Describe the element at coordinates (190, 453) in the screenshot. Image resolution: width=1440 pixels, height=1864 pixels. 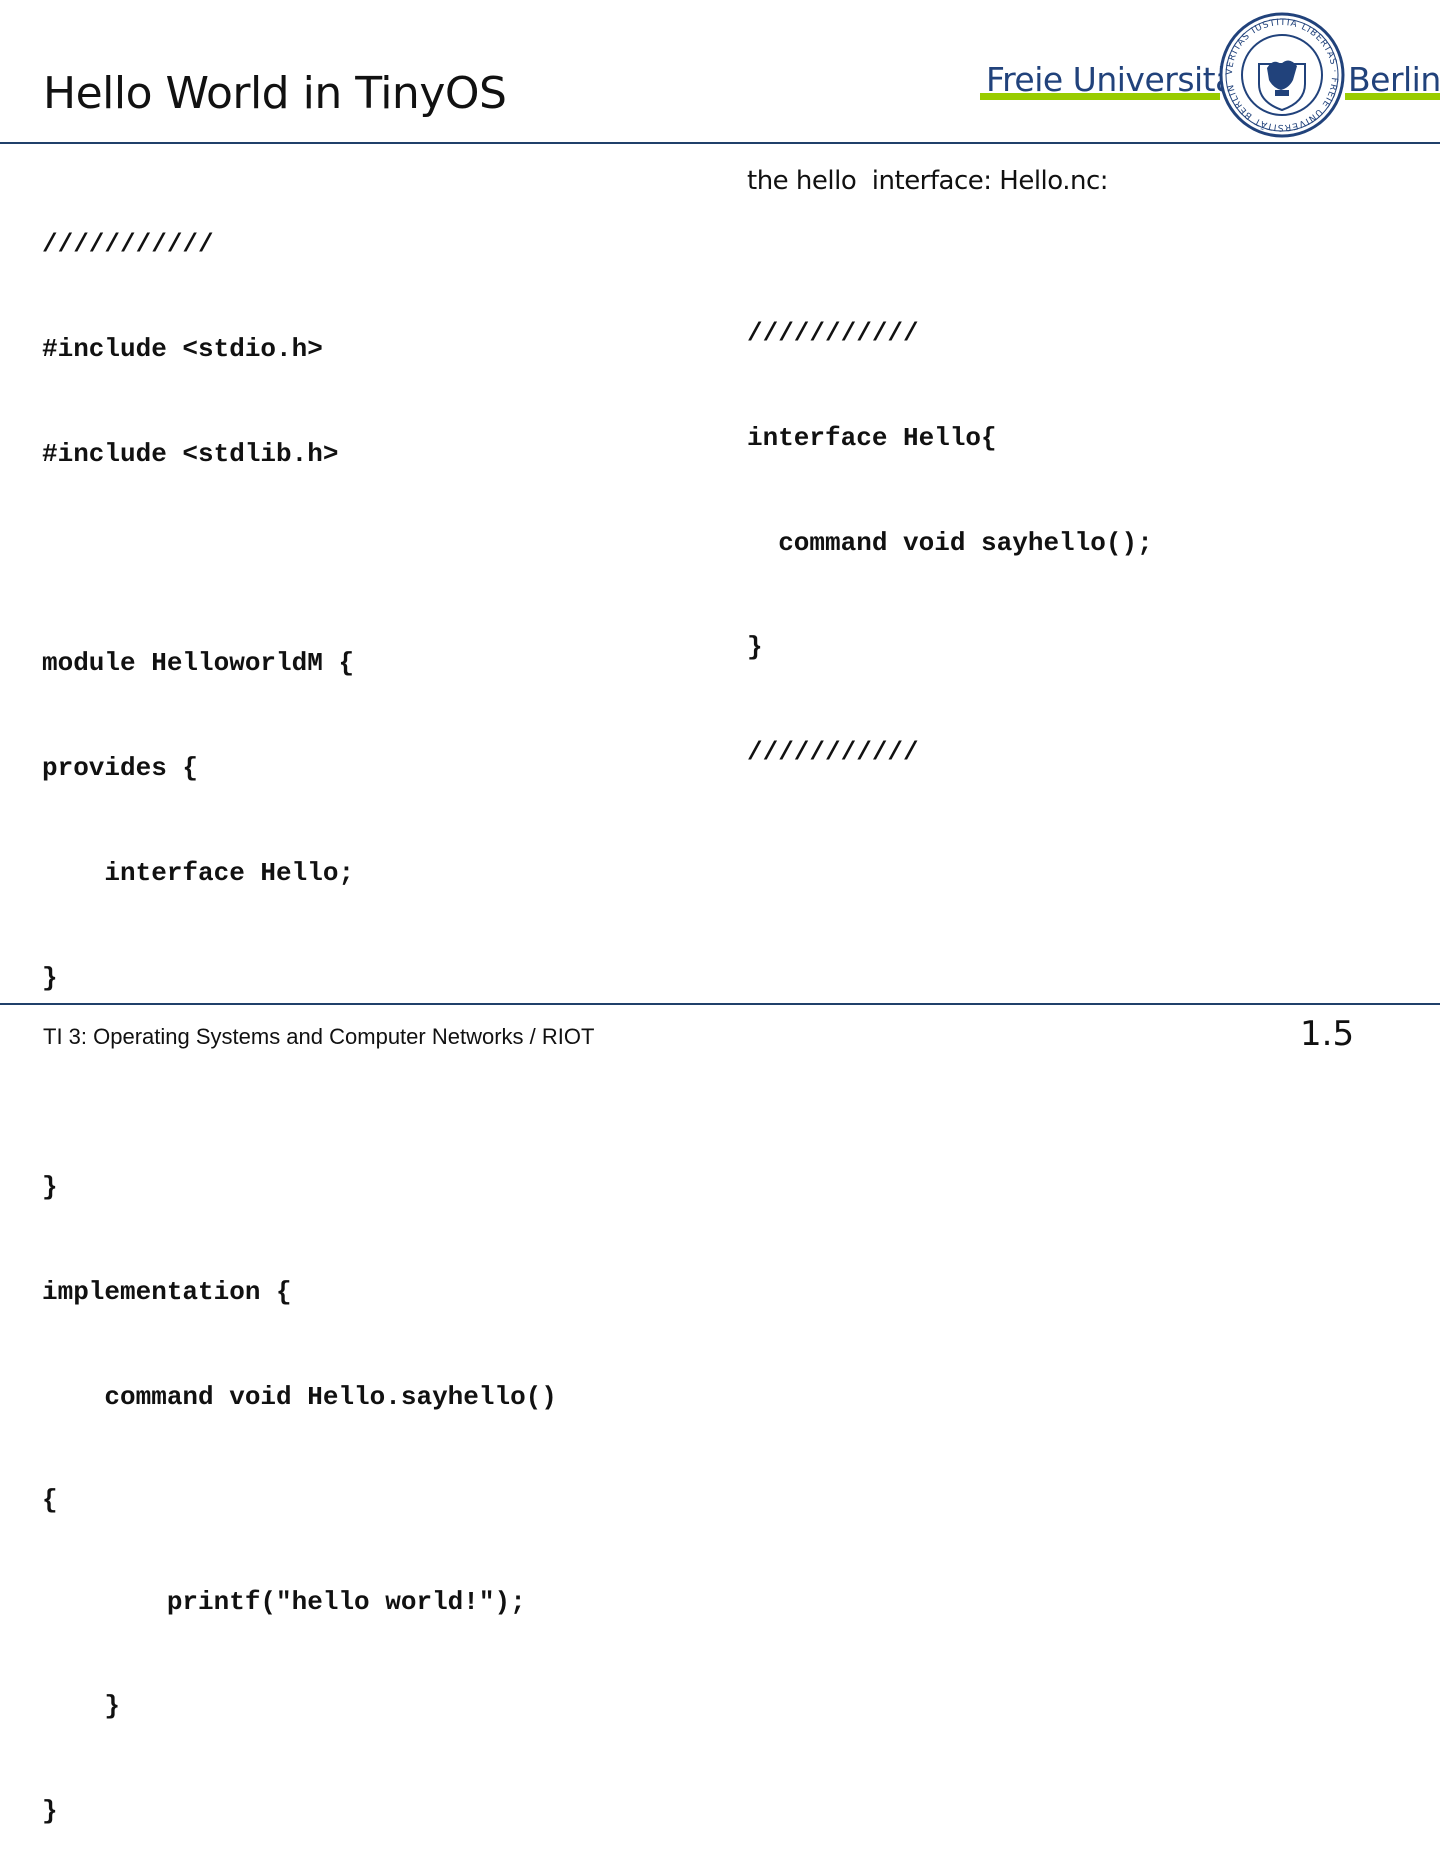
I see `code-line: #include <stdlib.h>` at that location.